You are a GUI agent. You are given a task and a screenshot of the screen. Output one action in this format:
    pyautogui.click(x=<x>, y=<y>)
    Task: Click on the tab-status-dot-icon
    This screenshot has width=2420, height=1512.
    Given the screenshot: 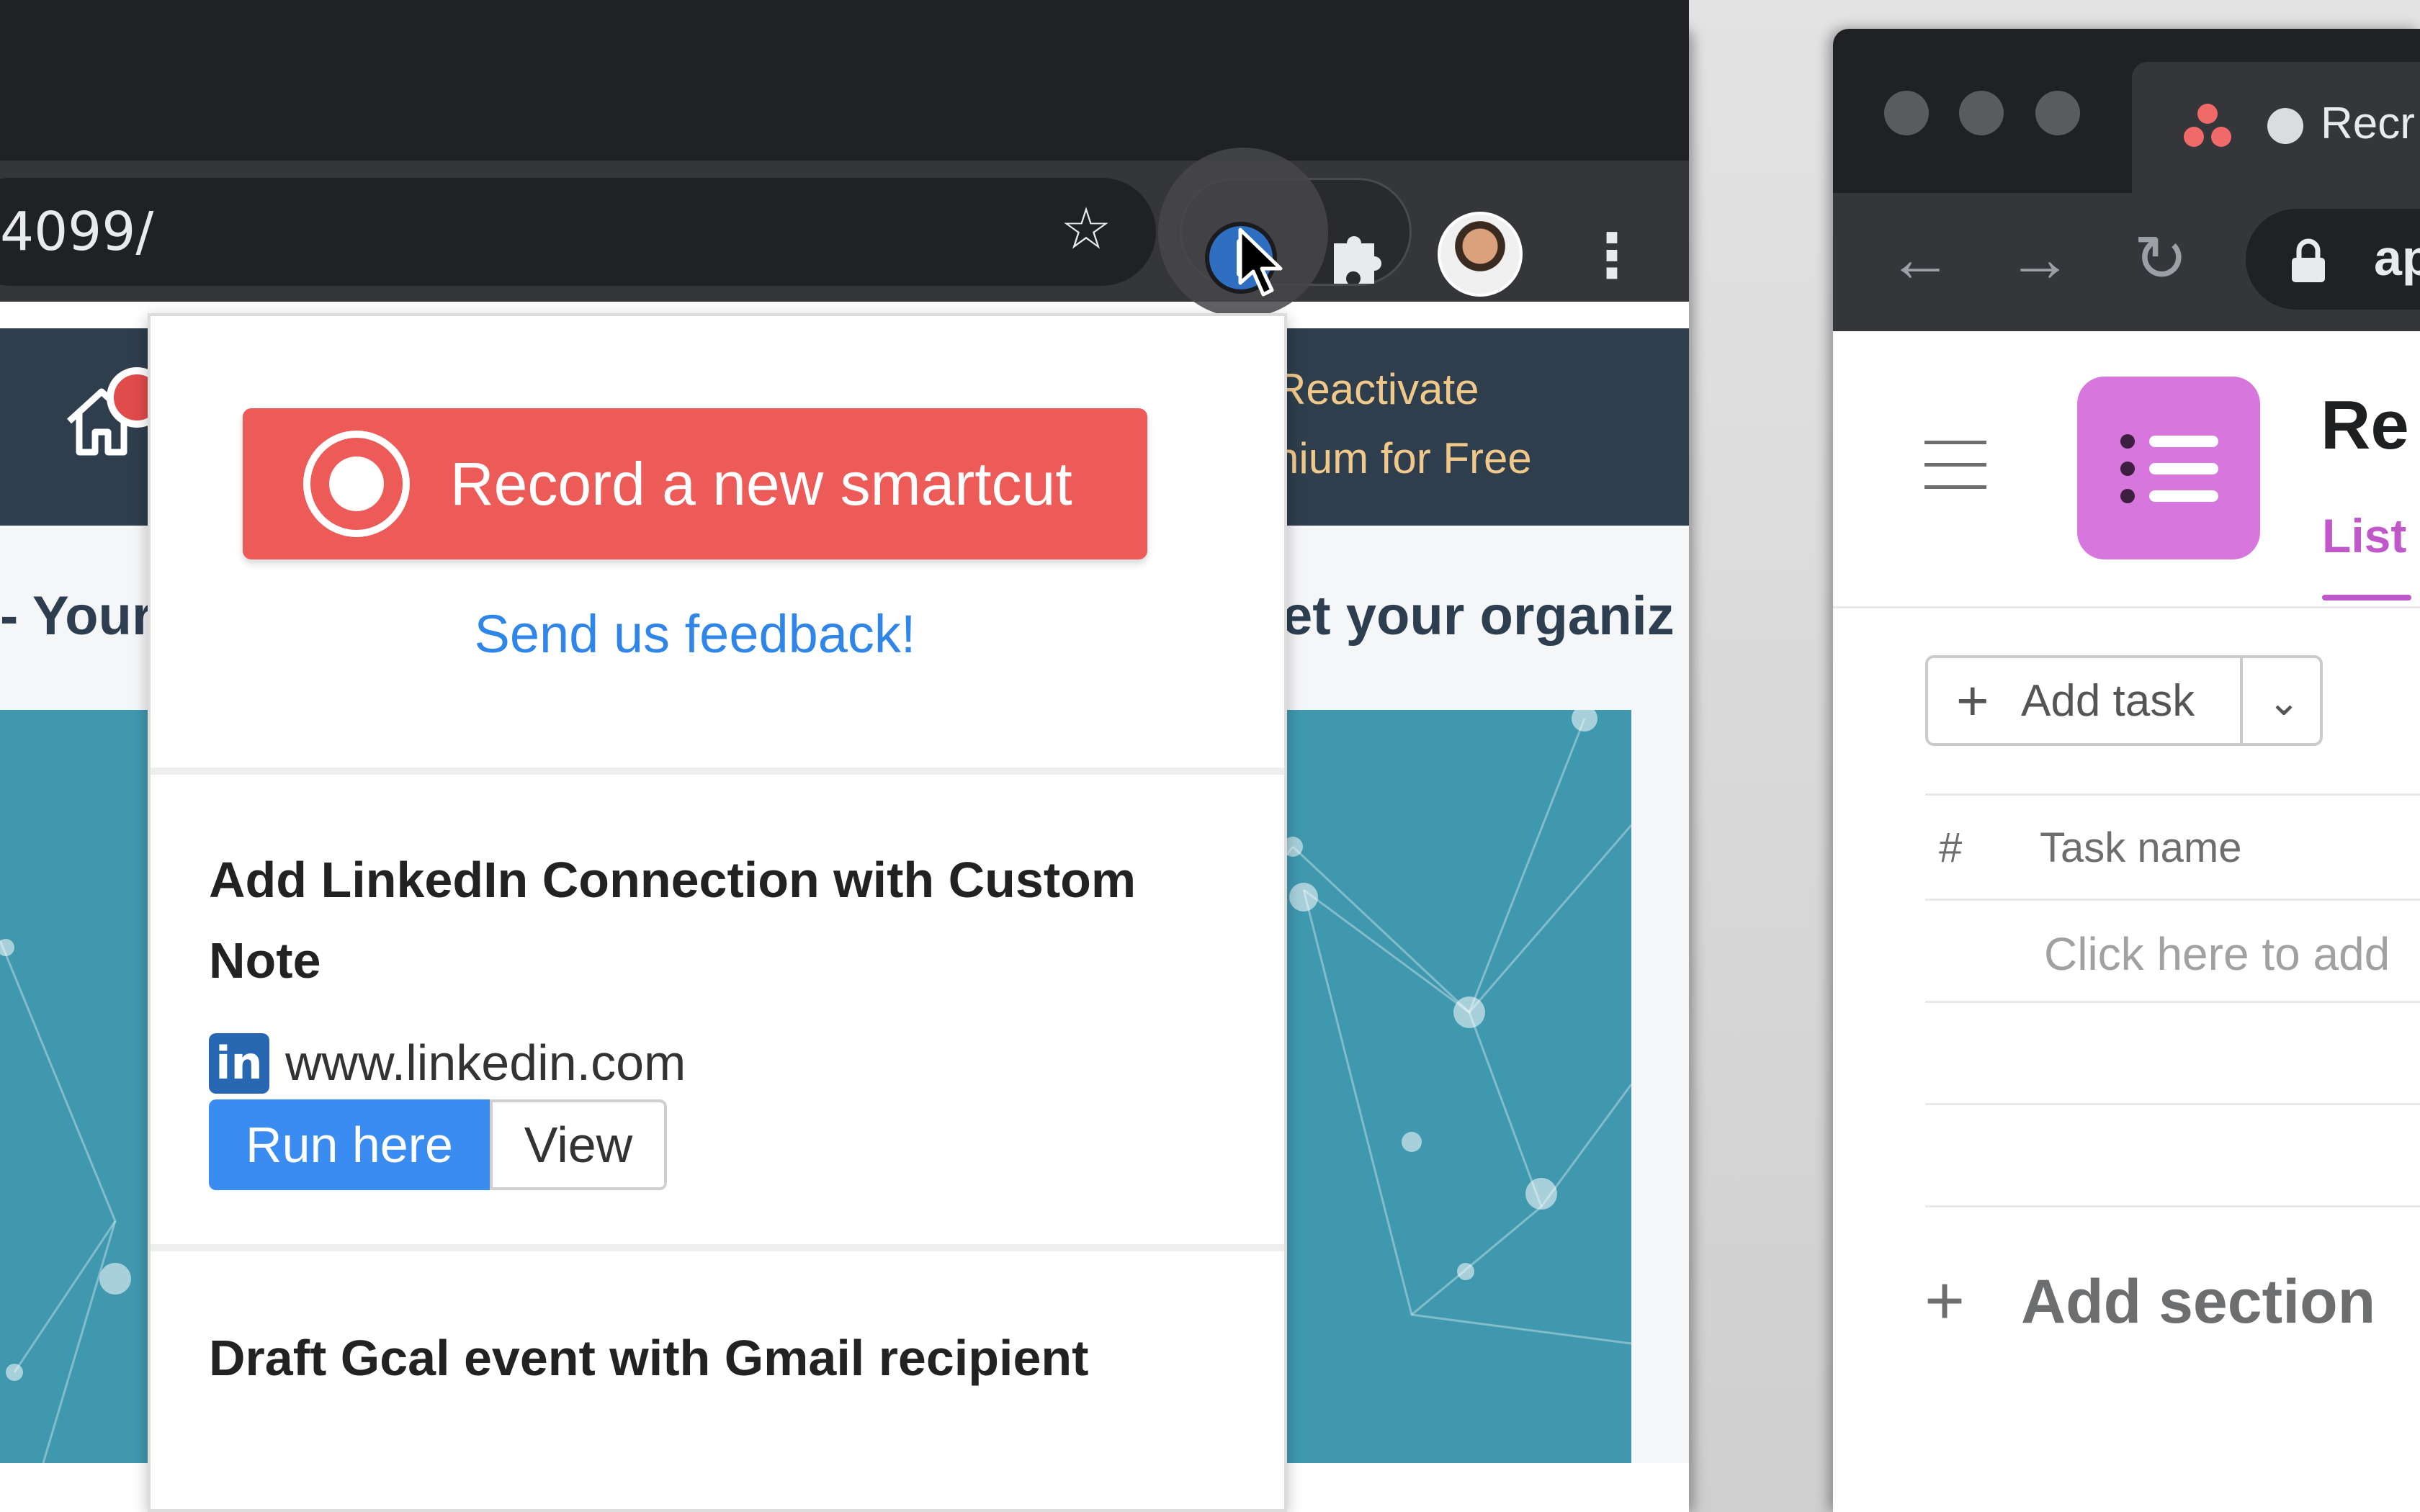 What is the action you would take?
    pyautogui.click(x=2285, y=126)
    